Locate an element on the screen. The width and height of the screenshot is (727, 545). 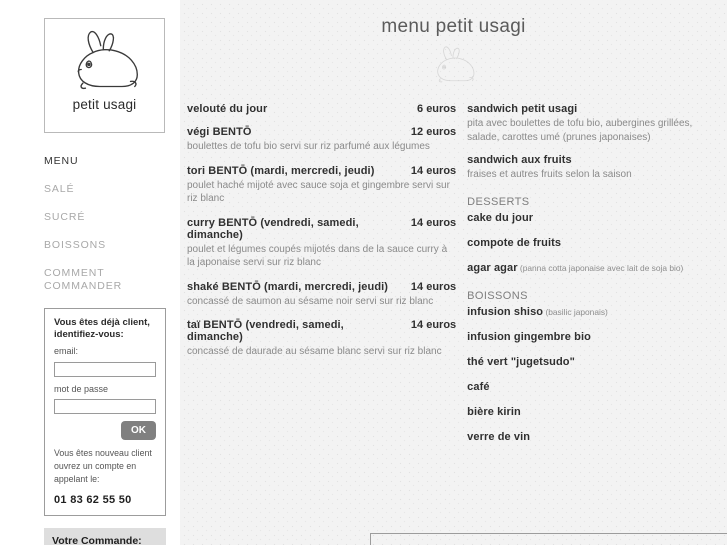
menu-item-row: infusion shiso (basilic japonais) 2 is located at coordinates (597, 312).